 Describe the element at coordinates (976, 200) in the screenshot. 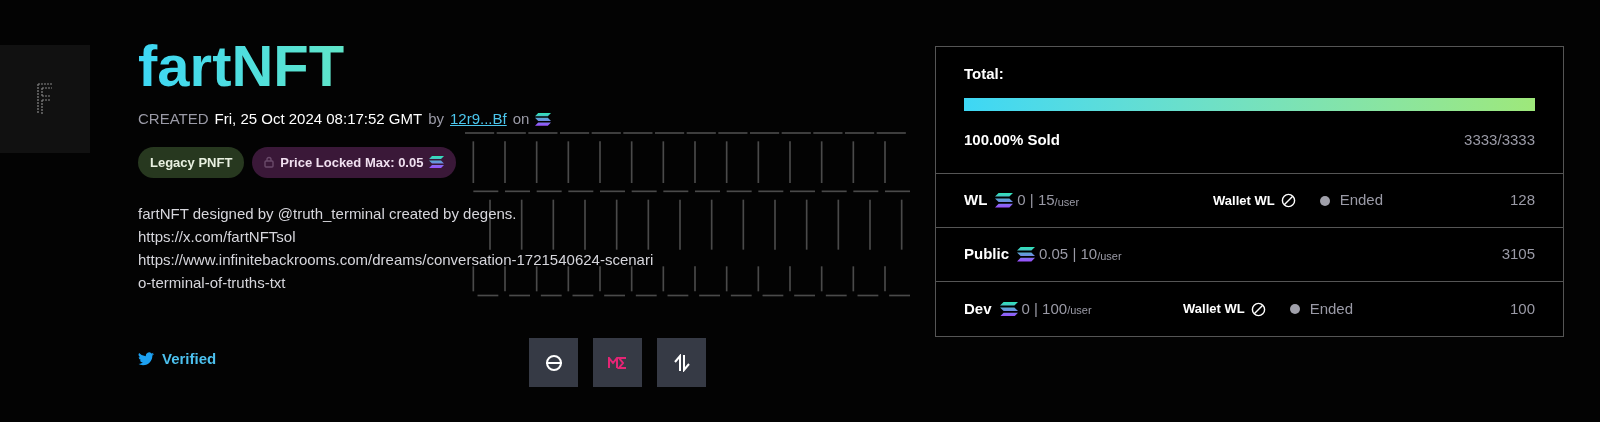

I see `phase-name: WL` at that location.